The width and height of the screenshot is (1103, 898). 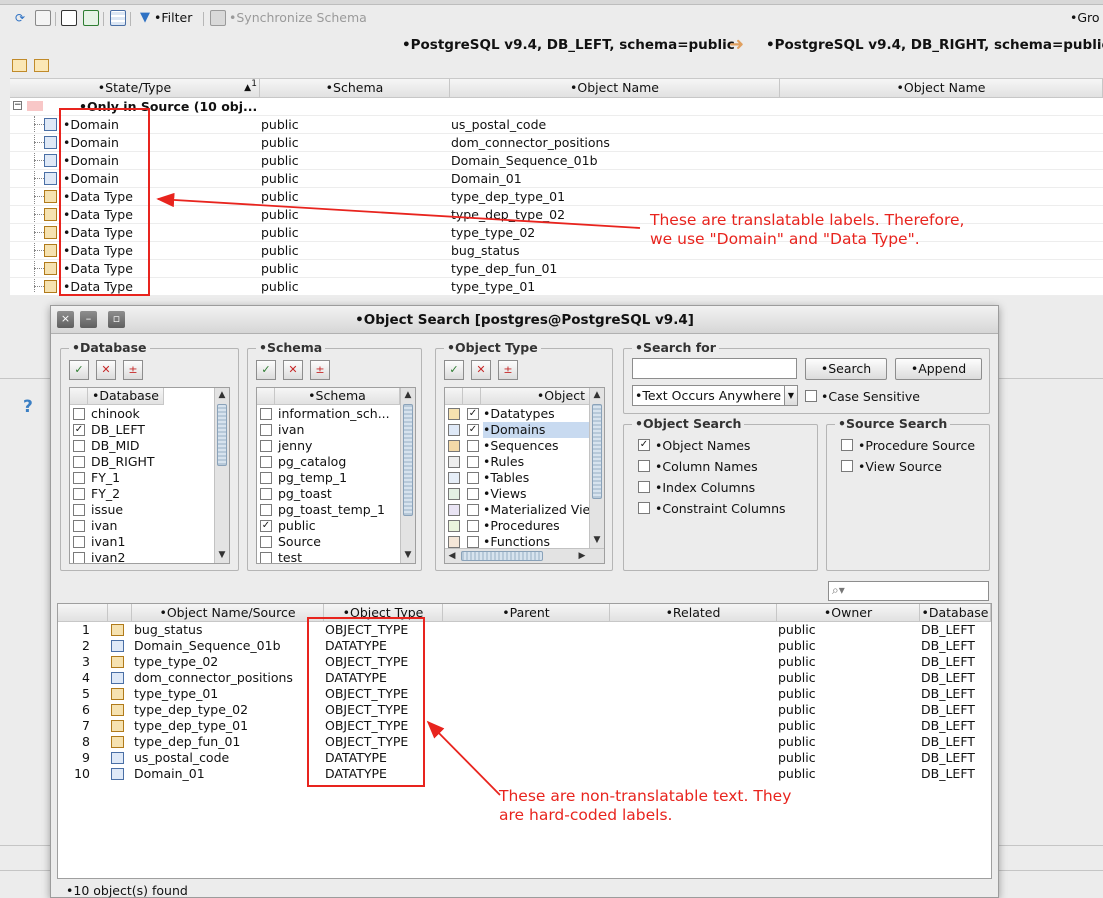 What do you see at coordinates (645, 796) in the screenshot?
I see `note-line: These are non-translatable text. They` at bounding box center [645, 796].